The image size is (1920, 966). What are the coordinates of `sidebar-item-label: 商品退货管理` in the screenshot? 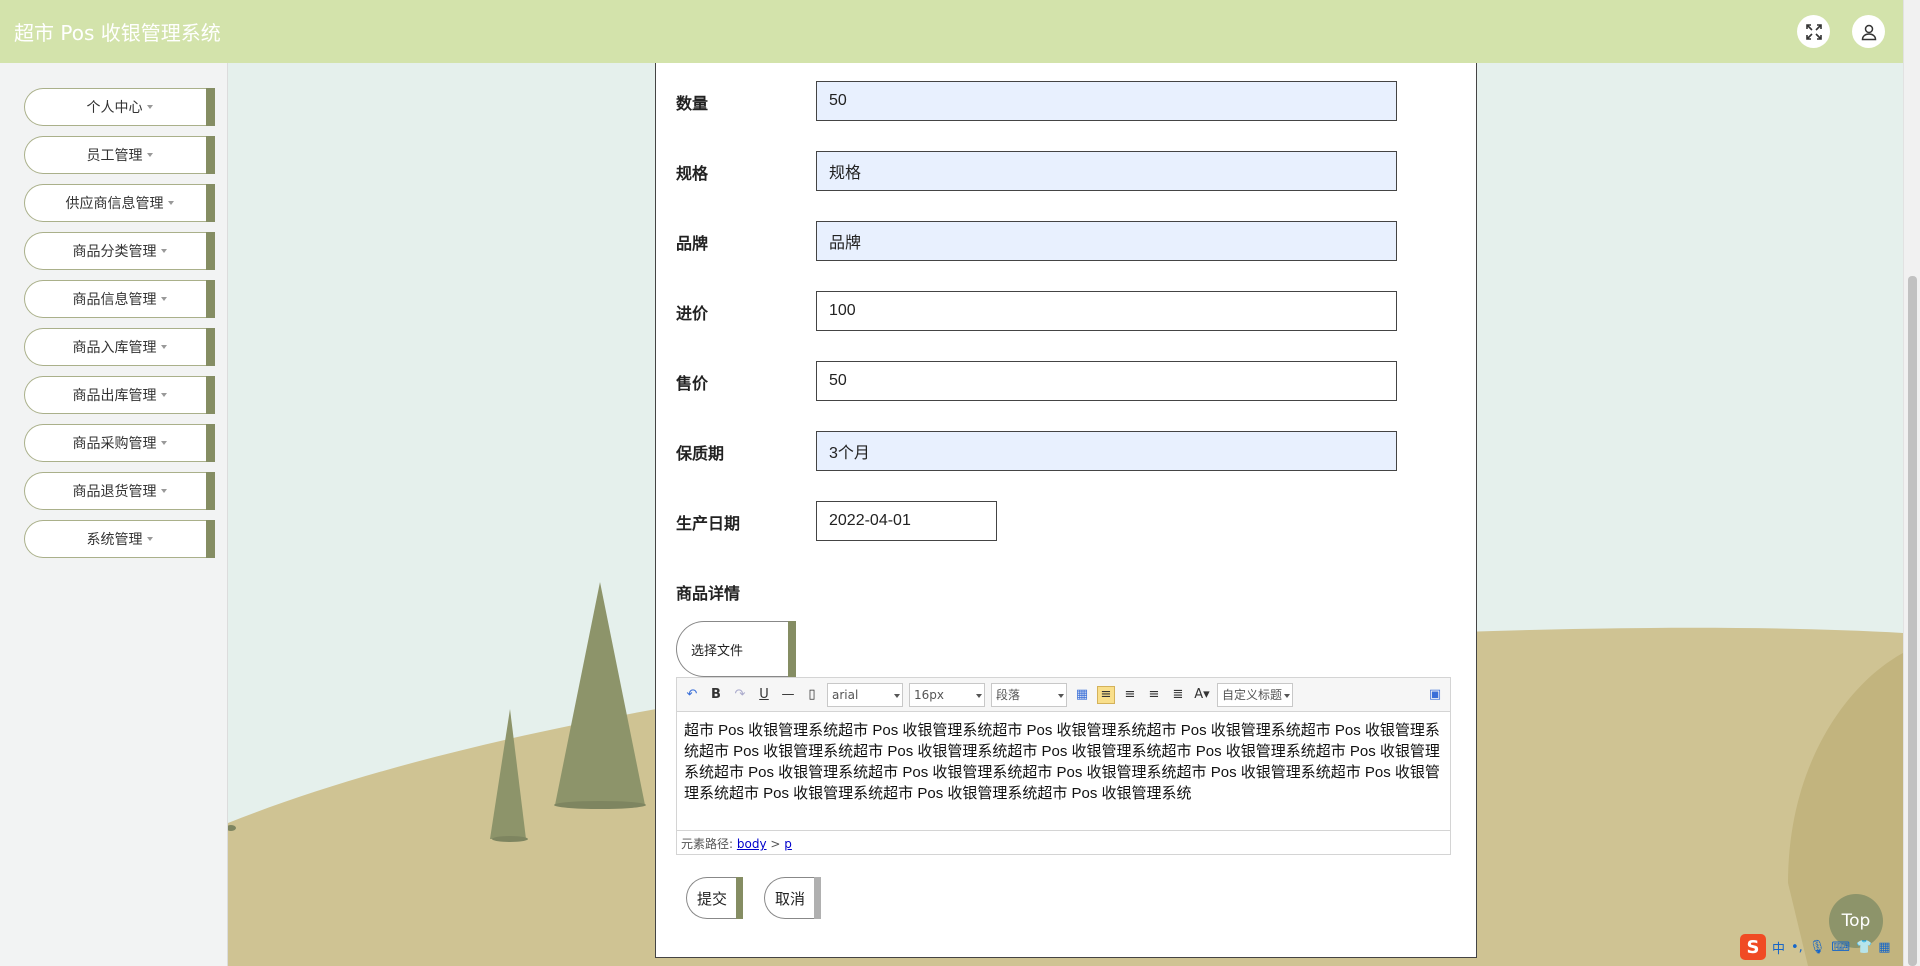 It's located at (114, 492).